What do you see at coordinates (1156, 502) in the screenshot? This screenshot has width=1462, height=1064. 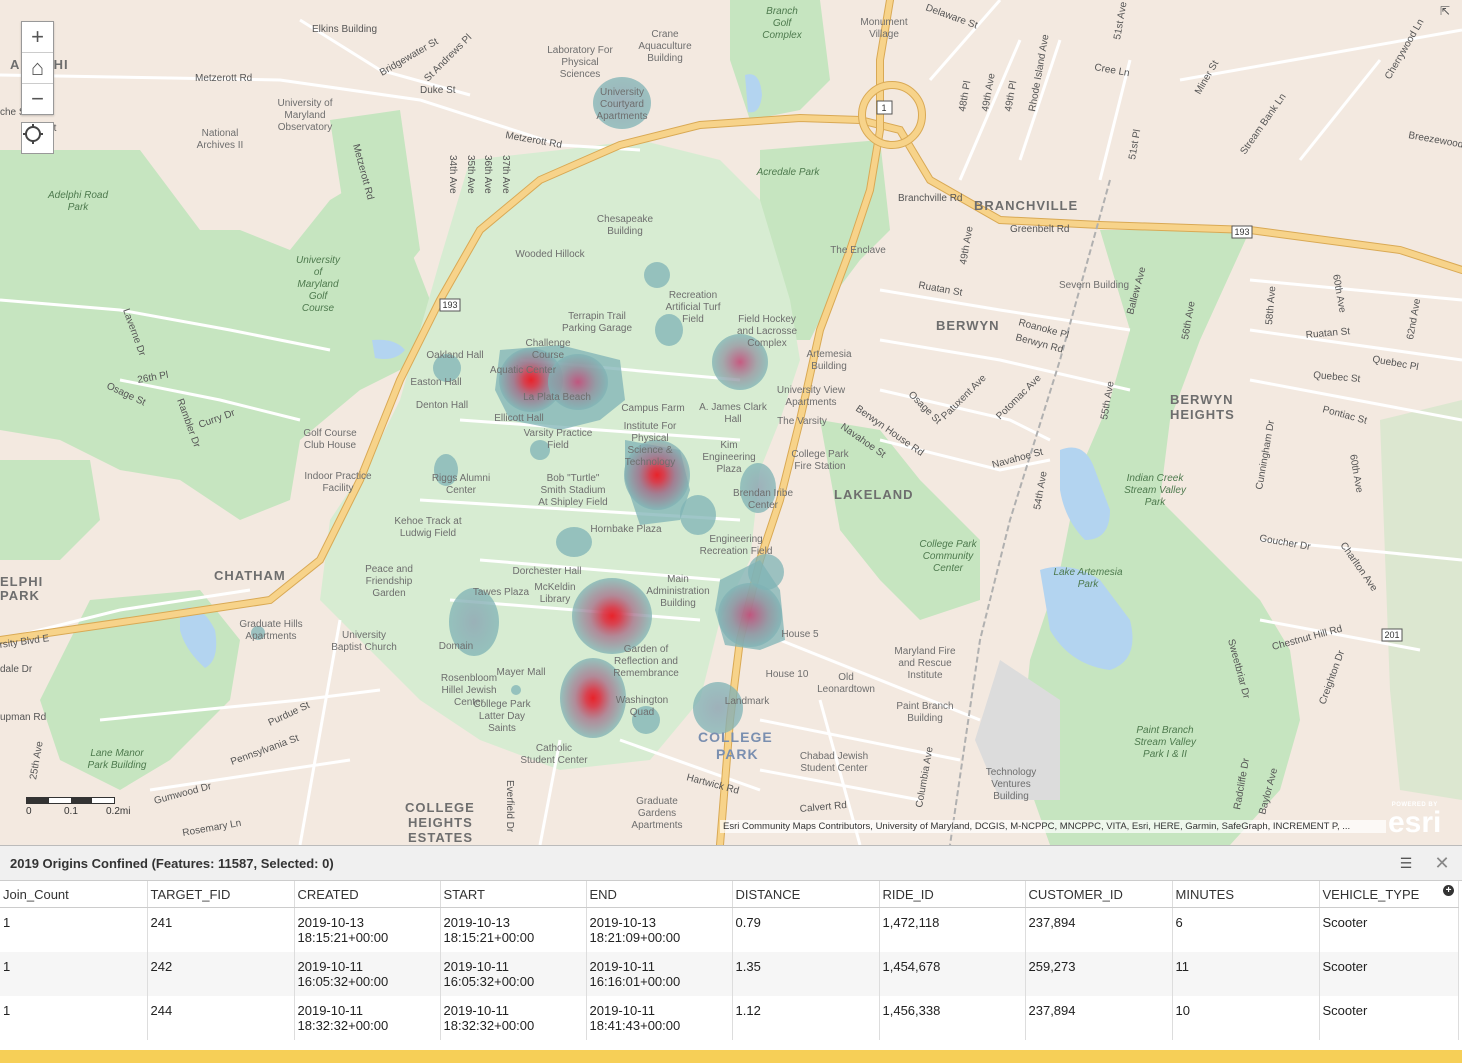 I see `svg-text: Park` at bounding box center [1156, 502].